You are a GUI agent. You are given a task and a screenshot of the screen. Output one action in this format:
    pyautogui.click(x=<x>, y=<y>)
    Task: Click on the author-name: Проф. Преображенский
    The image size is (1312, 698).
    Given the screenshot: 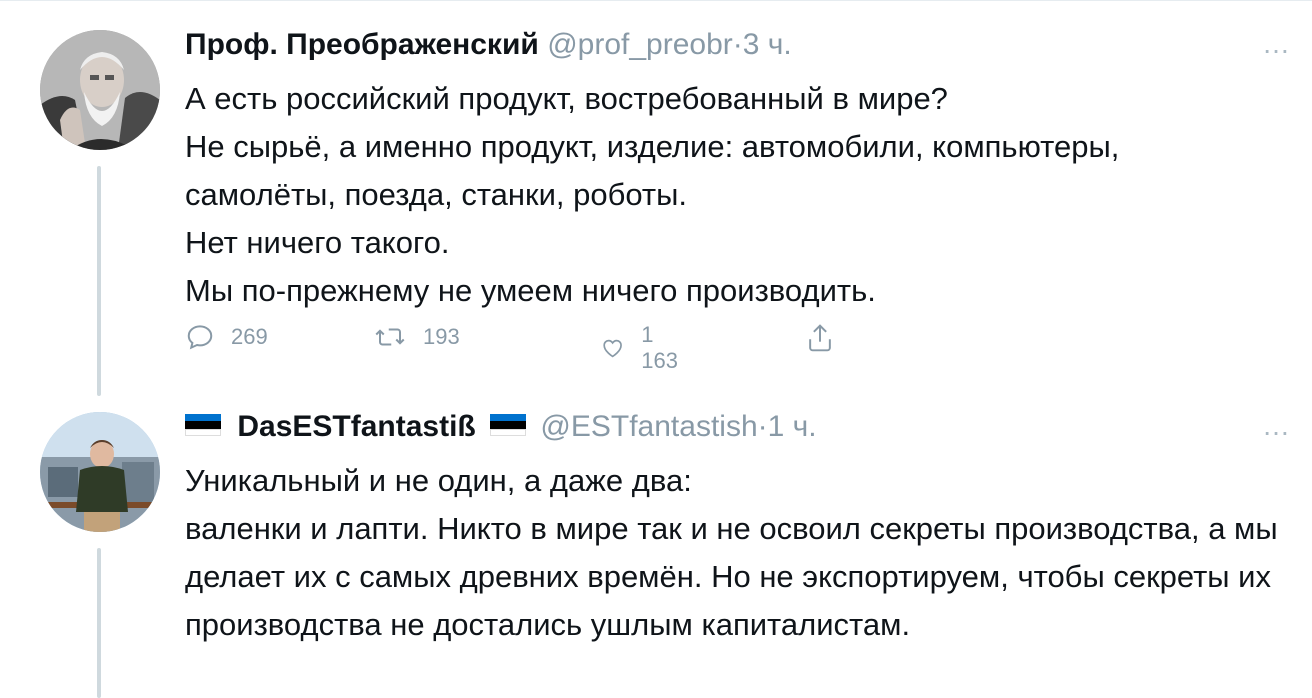 What is the action you would take?
    pyautogui.click(x=362, y=44)
    